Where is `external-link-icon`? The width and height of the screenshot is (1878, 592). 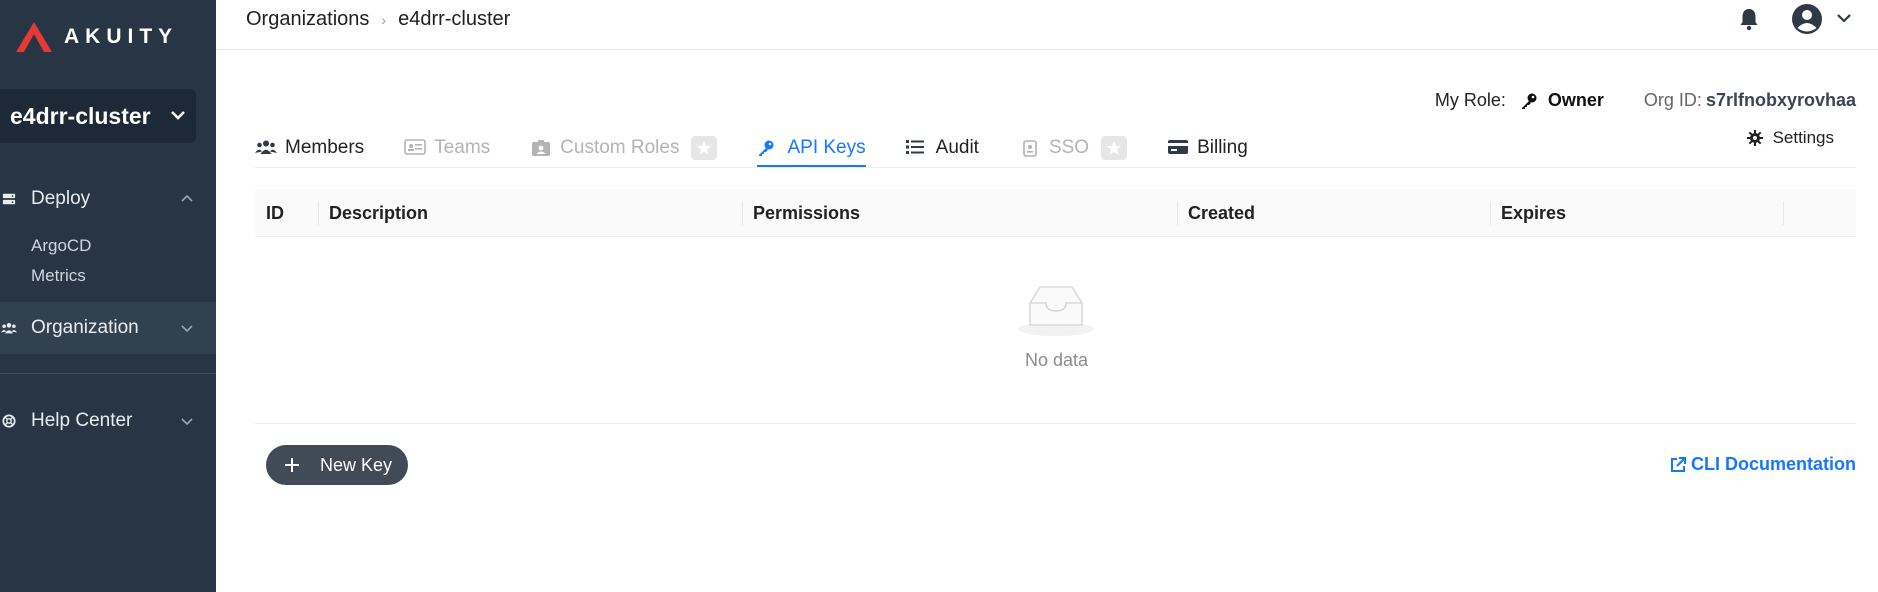 external-link-icon is located at coordinates (1678, 464).